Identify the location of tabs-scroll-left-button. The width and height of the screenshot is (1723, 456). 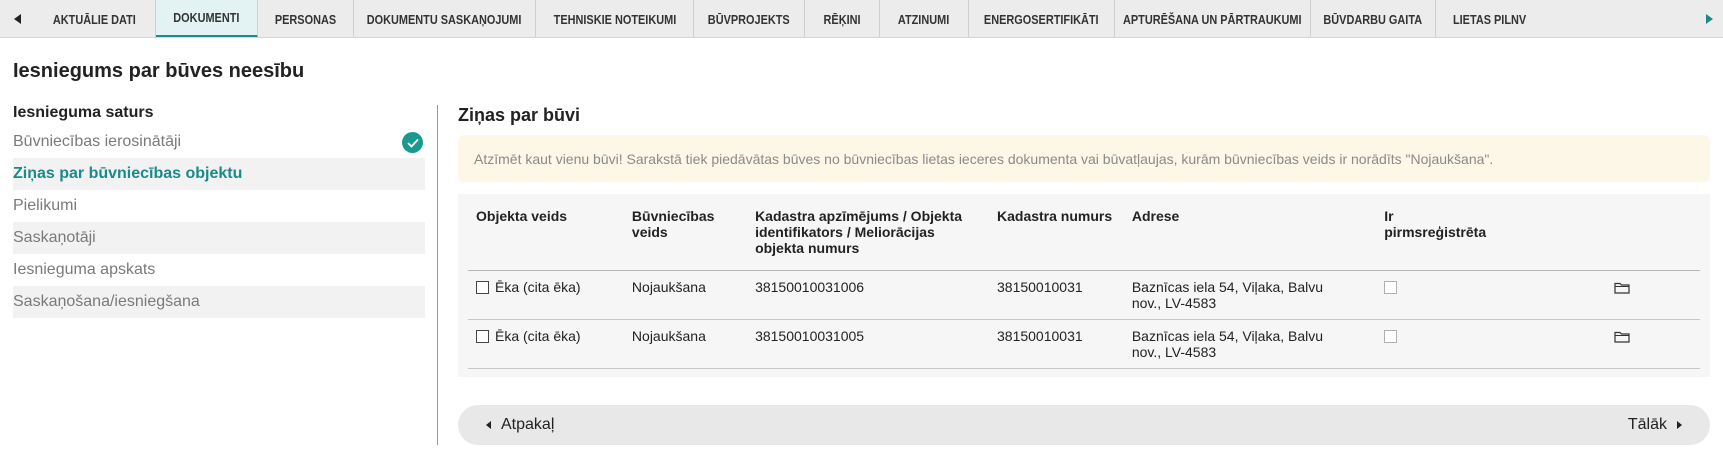
(17, 18).